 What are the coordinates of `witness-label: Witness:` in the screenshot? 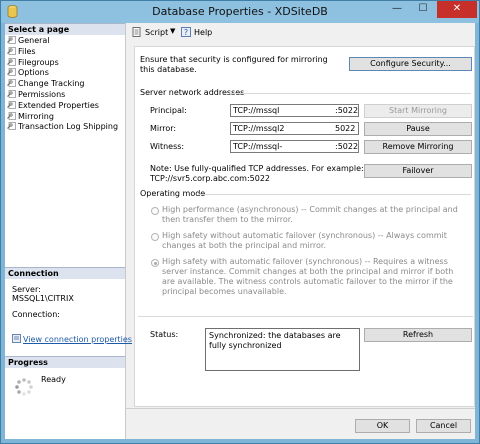 It's located at (167, 146).